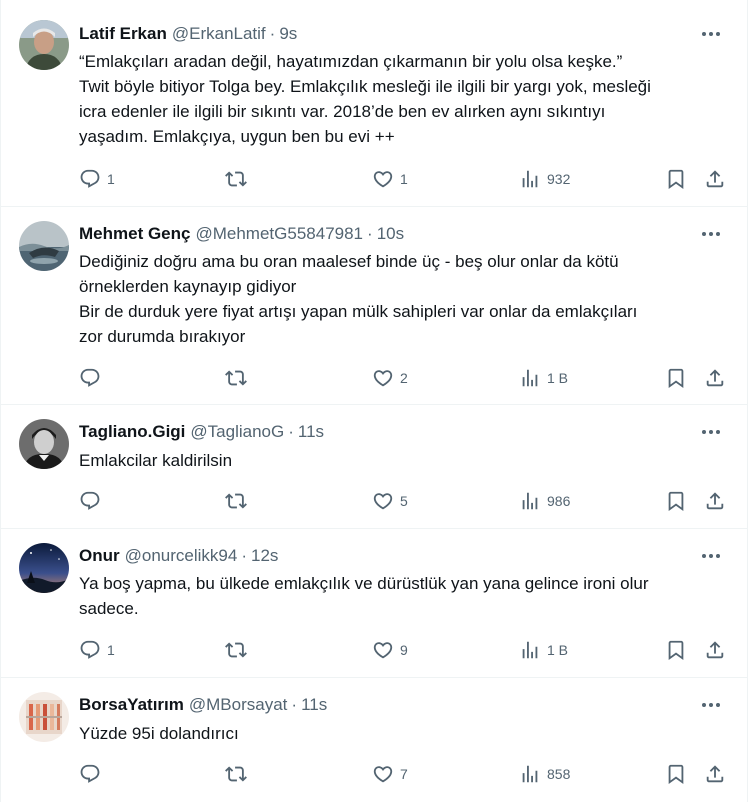  Describe the element at coordinates (390, 234) in the screenshot. I see `timestamp: 10s` at that location.